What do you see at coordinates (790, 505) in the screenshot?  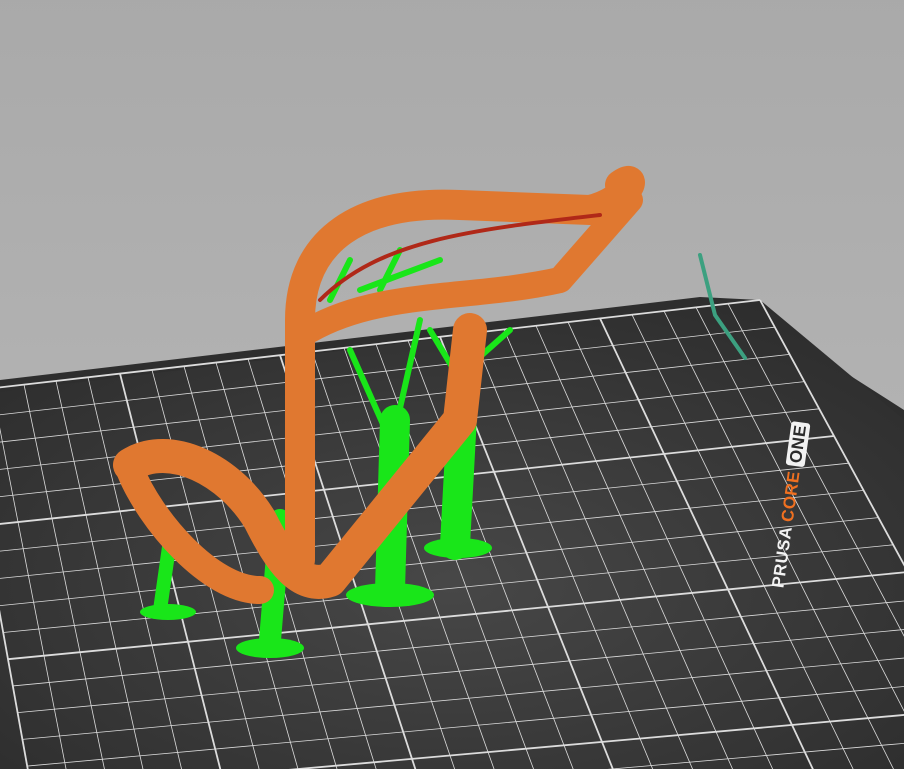 I see `bed-logo: PRUSACORE ONE` at bounding box center [790, 505].